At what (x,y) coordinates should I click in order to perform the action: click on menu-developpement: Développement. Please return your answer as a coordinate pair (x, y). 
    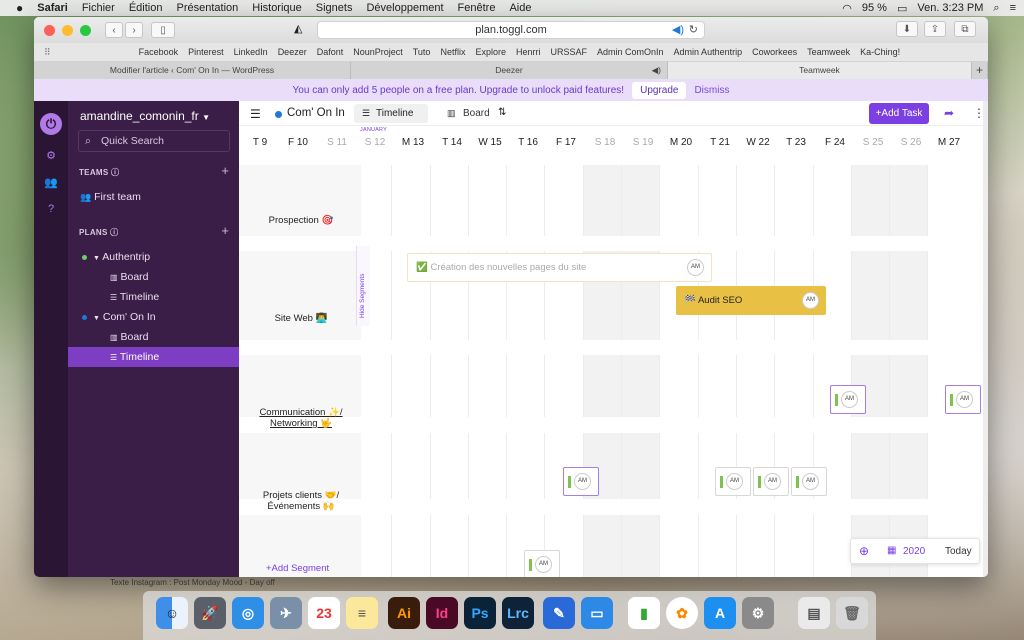
    Looking at the image, I should click on (404, 8).